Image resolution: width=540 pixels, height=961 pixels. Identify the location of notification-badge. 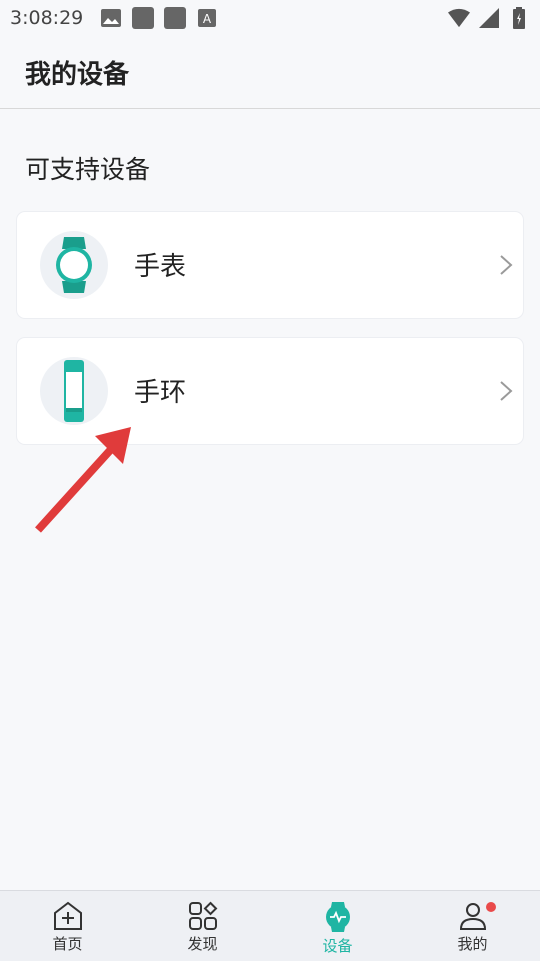
(491, 907).